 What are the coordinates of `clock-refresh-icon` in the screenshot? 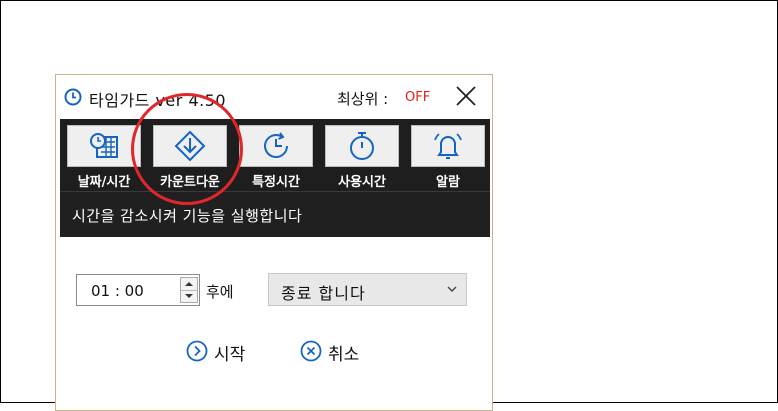 It's located at (276, 145).